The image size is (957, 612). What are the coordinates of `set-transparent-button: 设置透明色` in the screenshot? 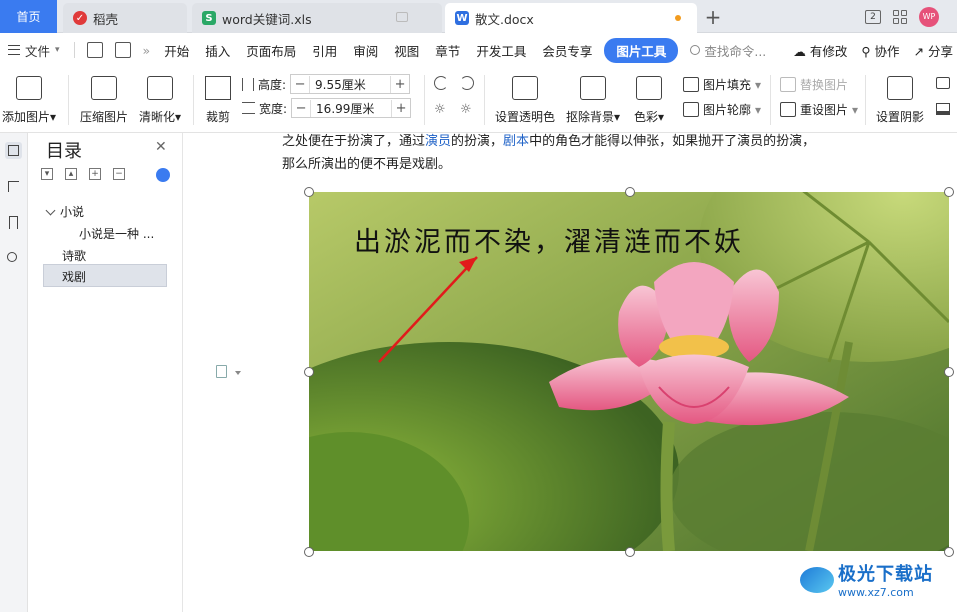 It's located at (525, 100).